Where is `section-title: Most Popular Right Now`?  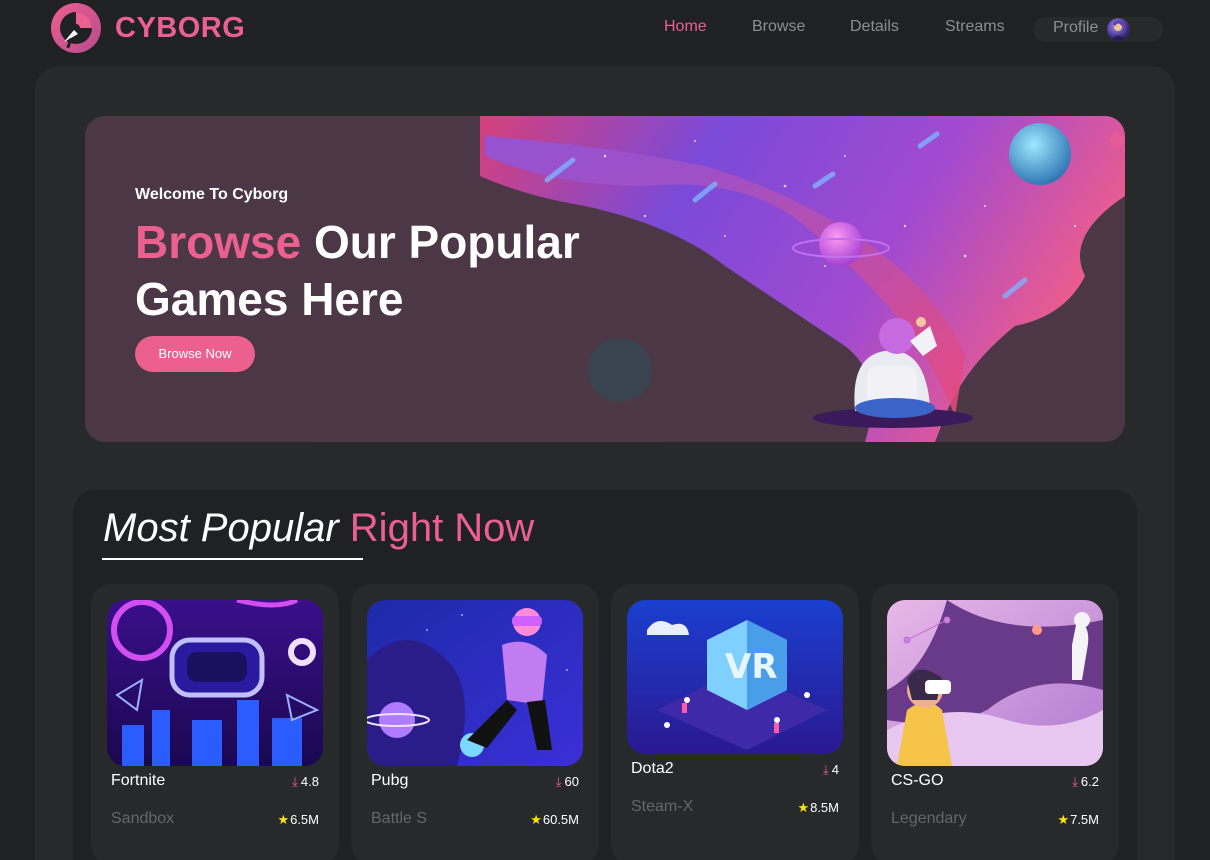 section-title: Most Popular Right Now is located at coordinates (318, 528).